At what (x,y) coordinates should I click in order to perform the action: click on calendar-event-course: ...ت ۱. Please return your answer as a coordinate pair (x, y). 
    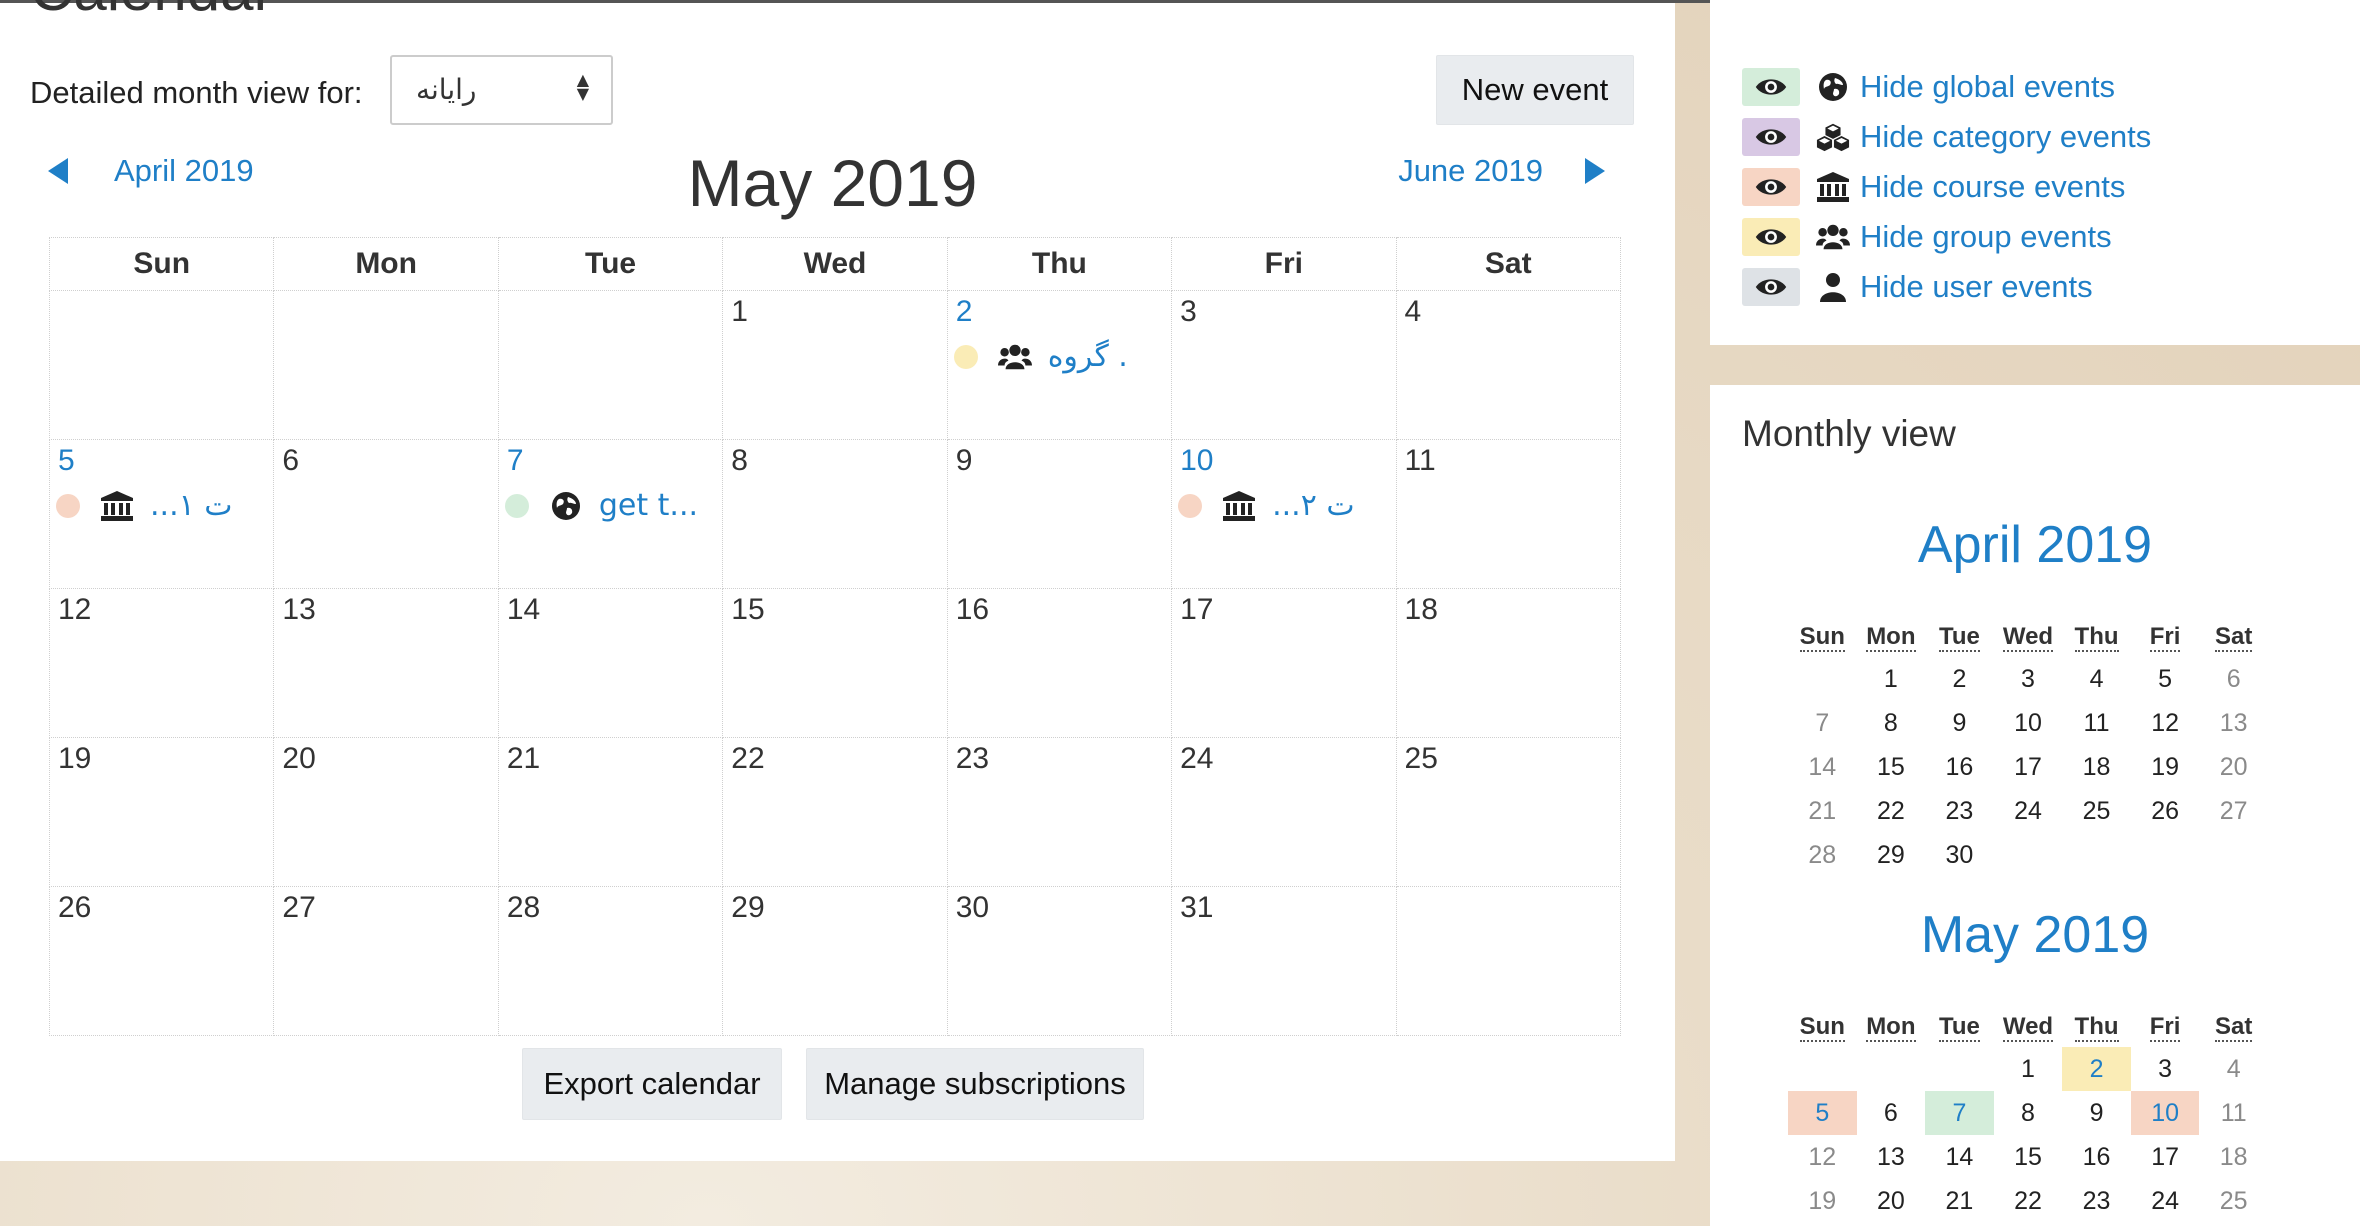
    Looking at the image, I should click on (144, 505).